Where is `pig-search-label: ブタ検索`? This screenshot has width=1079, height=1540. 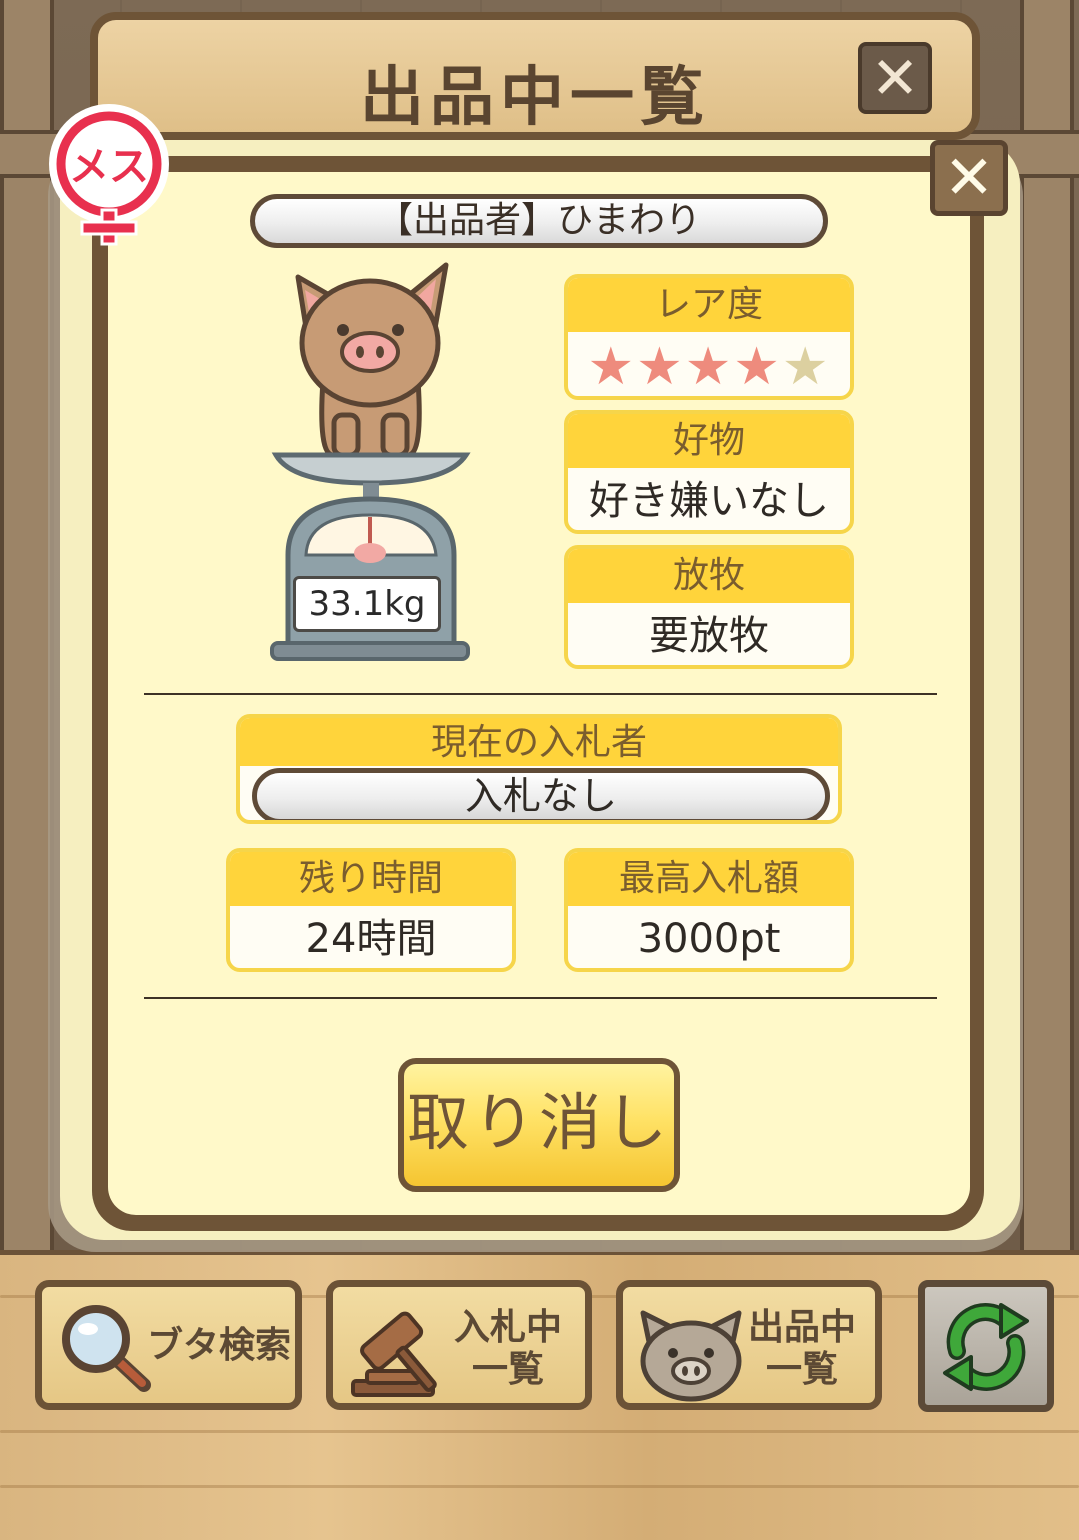 pig-search-label: ブタ検索 is located at coordinates (218, 1345).